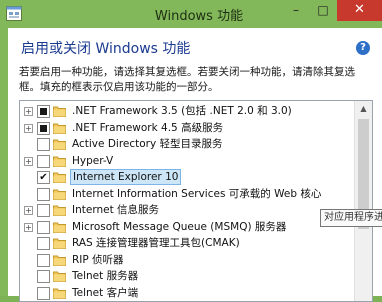 The height and width of the screenshot is (302, 382). I want to click on feature-item: + Microsoft Message Queue (MSMQ) 服务器, so click(185, 227).